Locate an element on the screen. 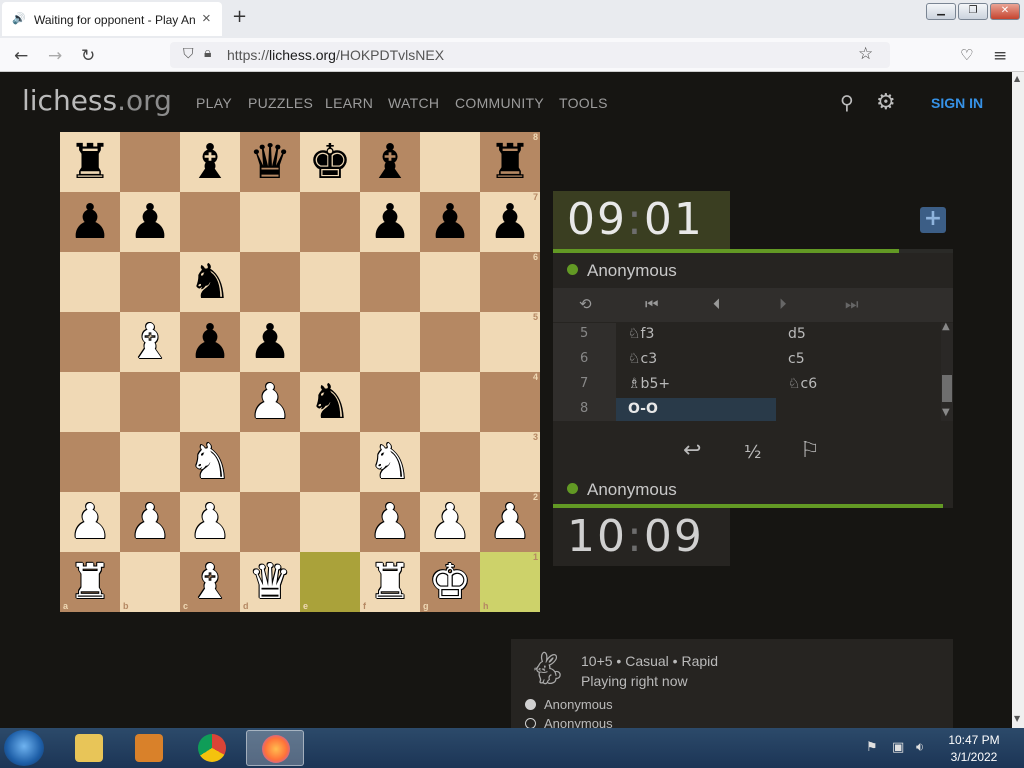 The image size is (1024, 768). search-icon: ⚲ is located at coordinates (847, 103).